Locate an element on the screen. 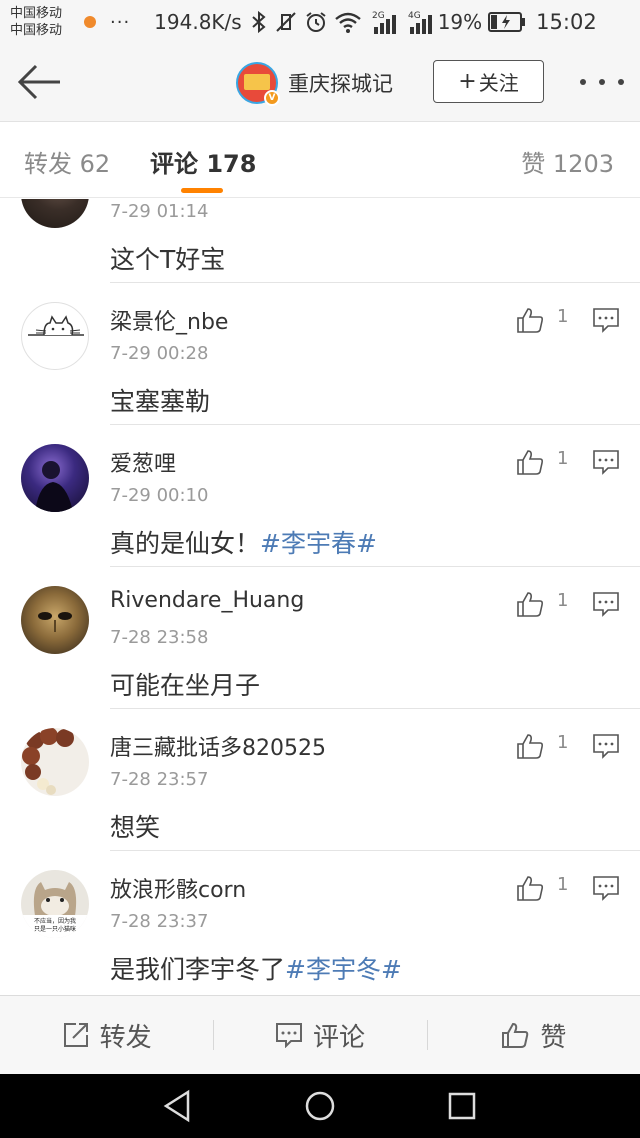 The height and width of the screenshot is (1138, 640). bluetooth-icon is located at coordinates (259, 22).